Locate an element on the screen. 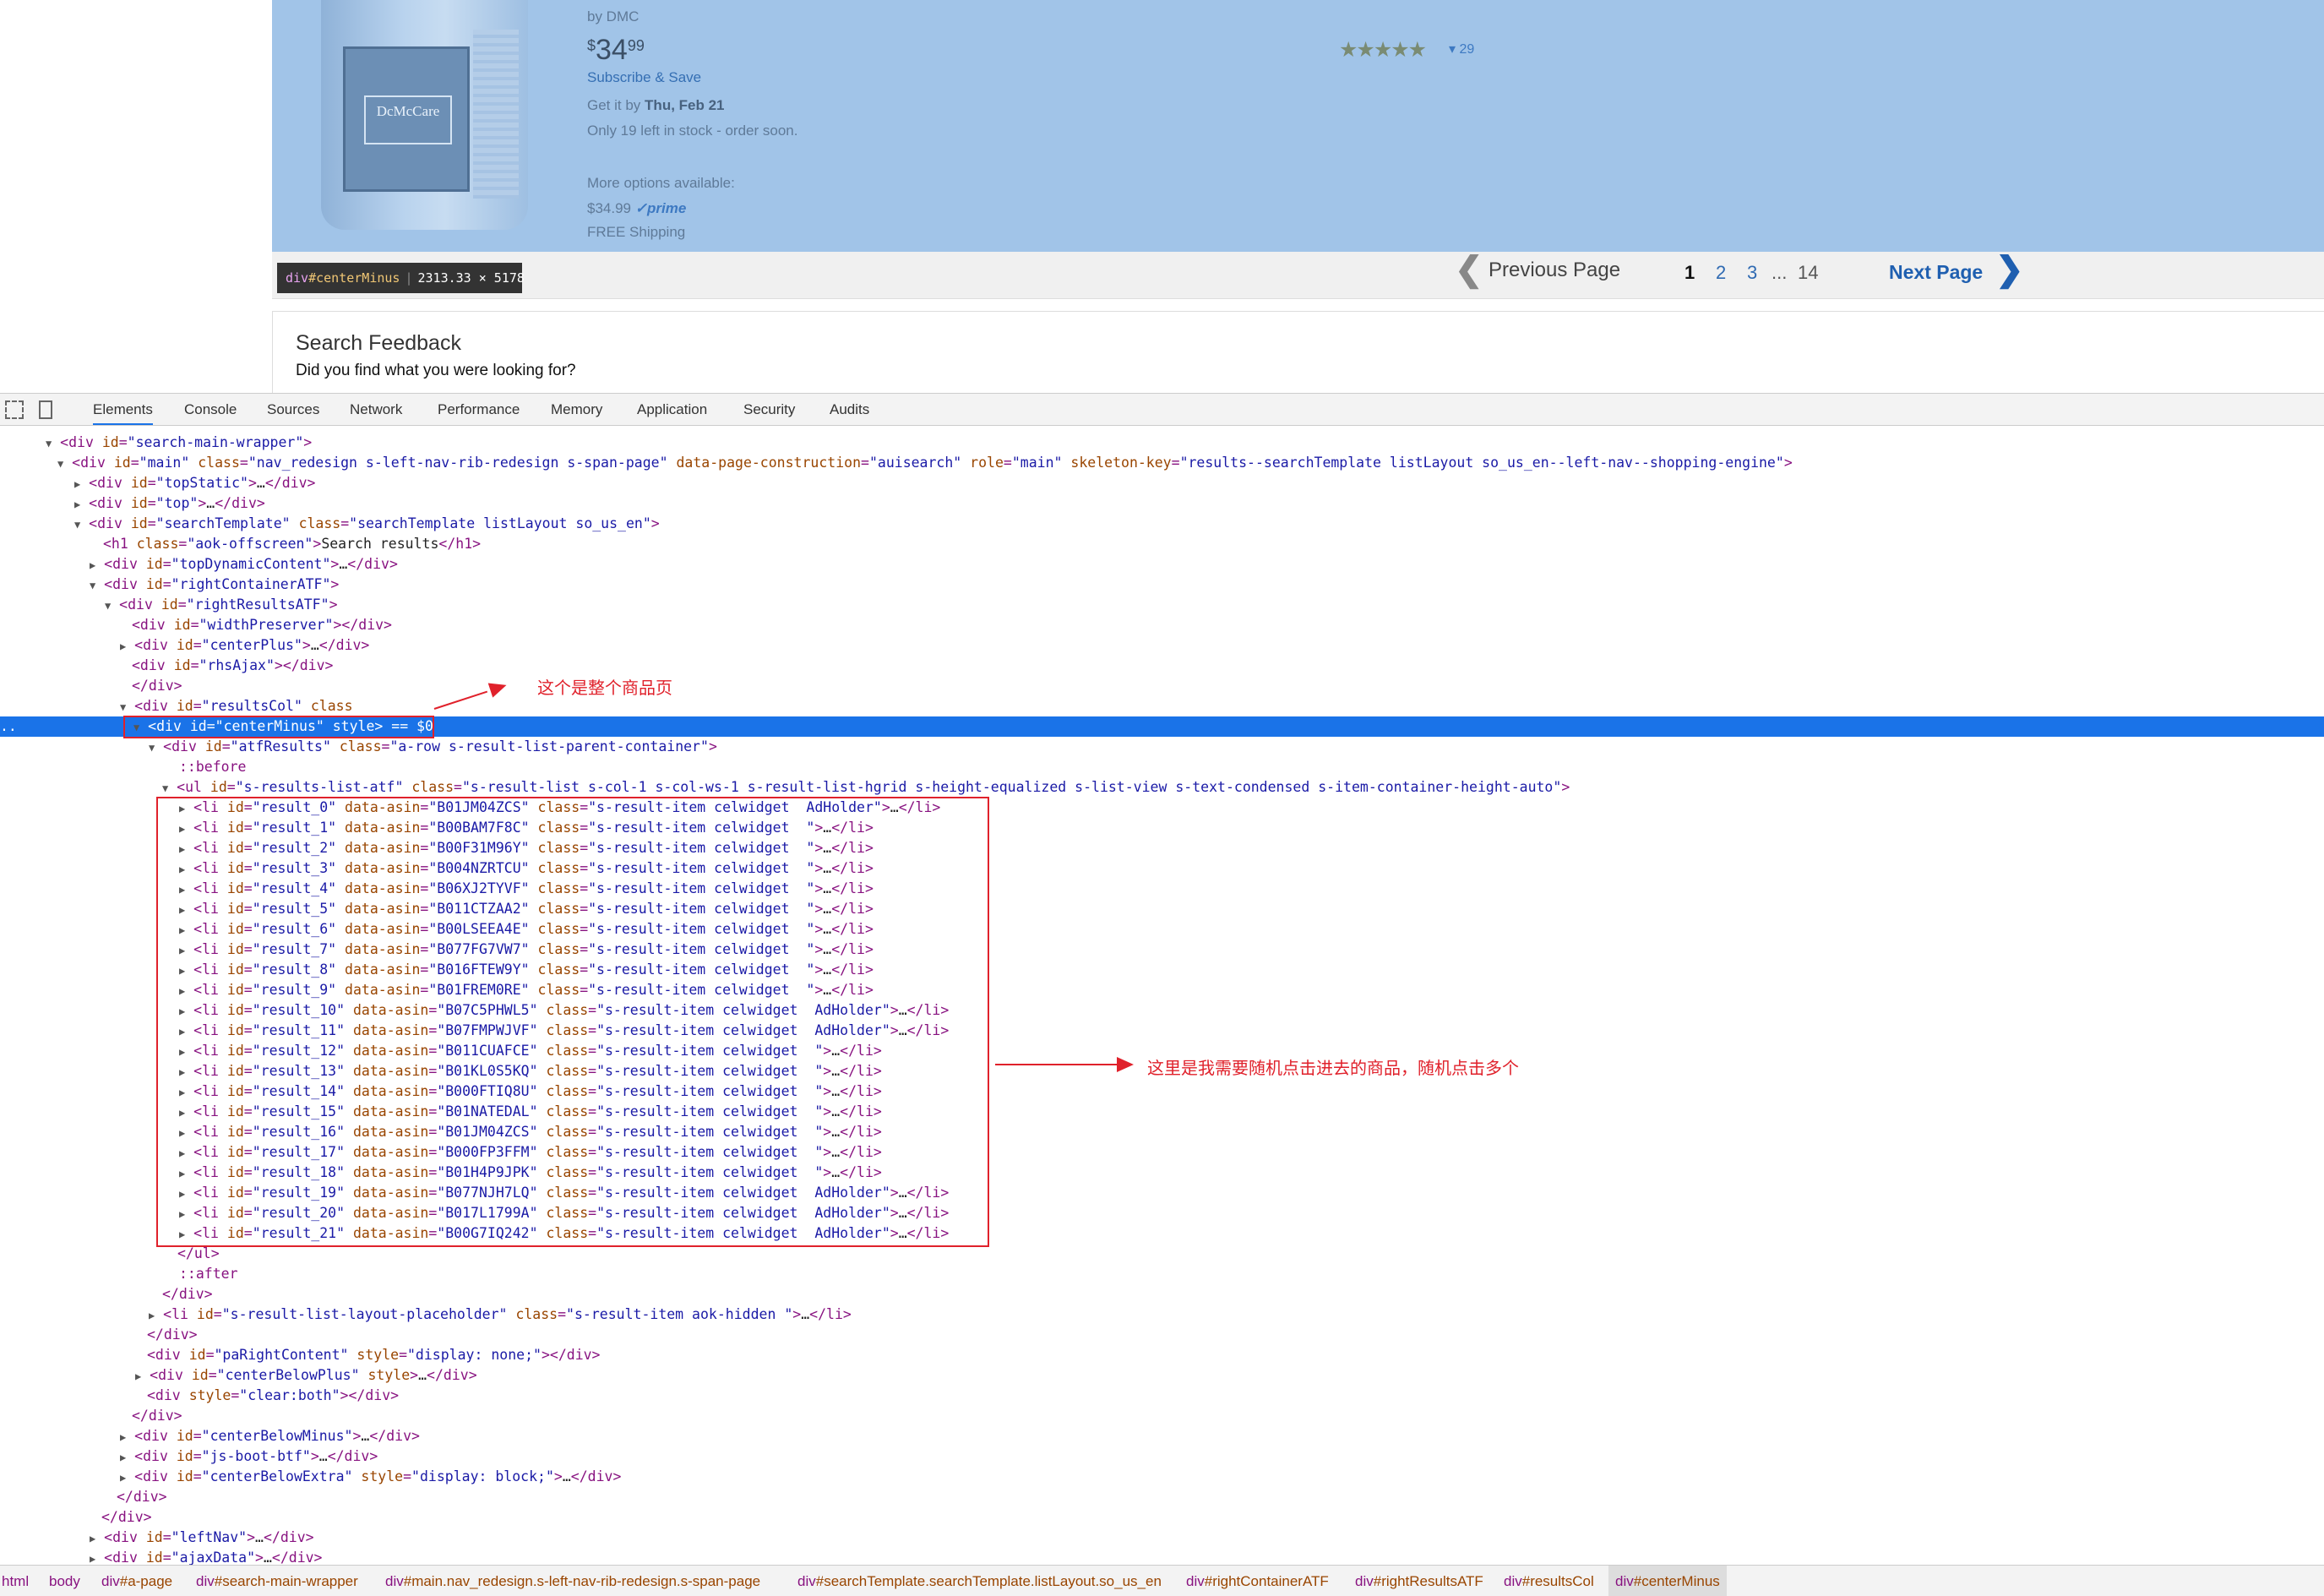 The image size is (2324, 1596). breadcrumb-item: div#search-main-wrapper is located at coordinates (277, 1581).